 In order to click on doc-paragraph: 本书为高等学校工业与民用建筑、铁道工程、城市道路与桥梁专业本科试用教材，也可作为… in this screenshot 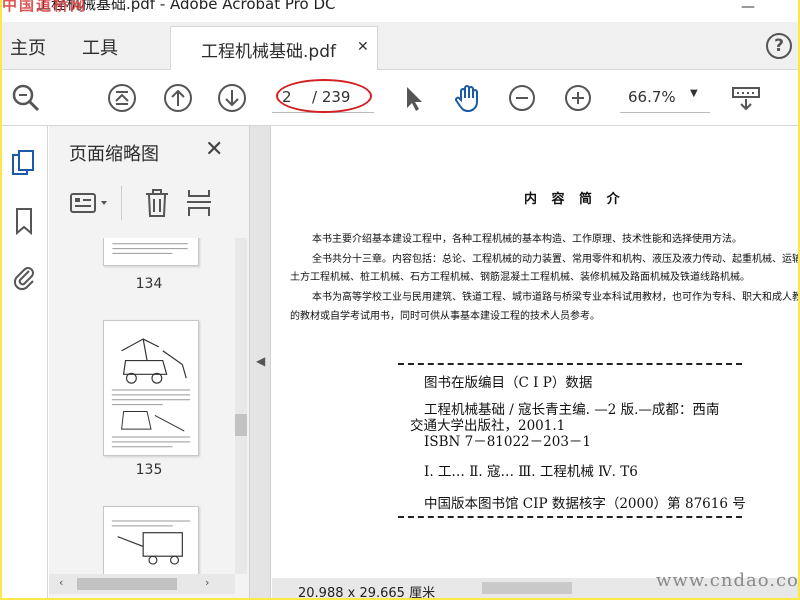, I will do `click(555, 297)`.